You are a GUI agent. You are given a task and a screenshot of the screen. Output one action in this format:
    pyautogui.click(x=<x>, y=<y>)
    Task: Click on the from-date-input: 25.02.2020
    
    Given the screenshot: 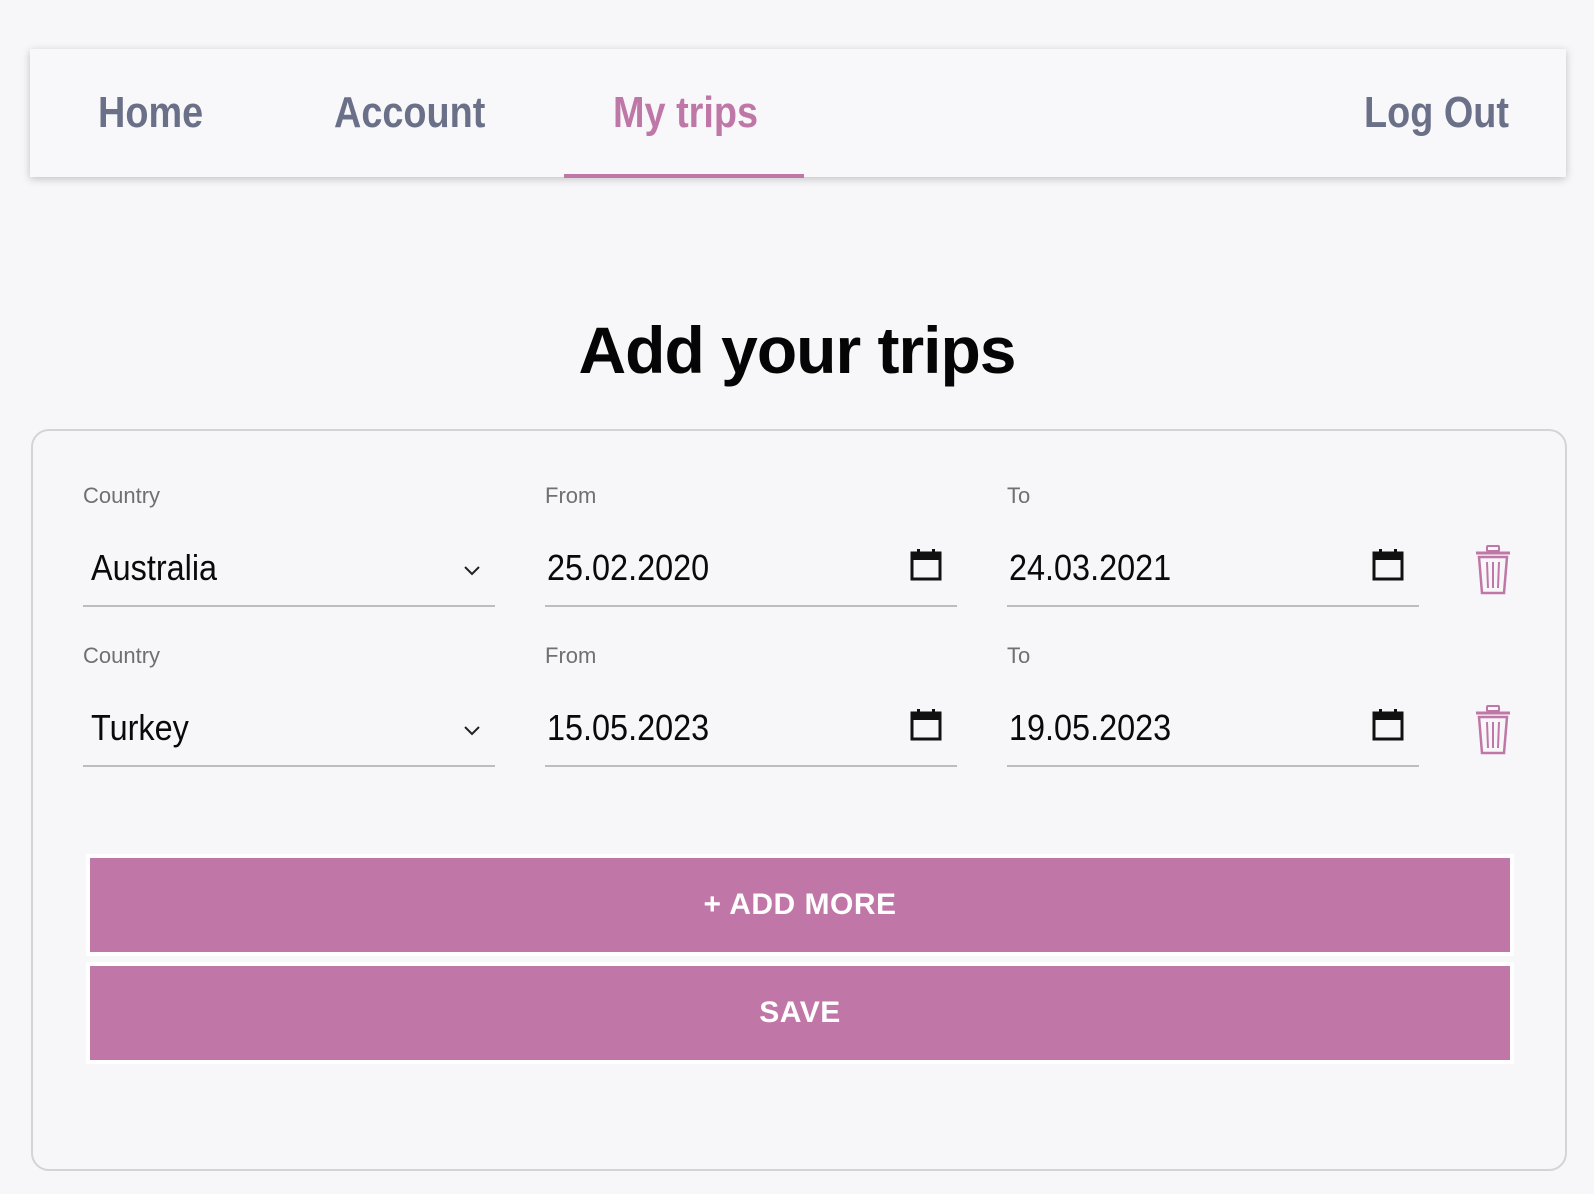 What is the action you would take?
    pyautogui.click(x=751, y=565)
    